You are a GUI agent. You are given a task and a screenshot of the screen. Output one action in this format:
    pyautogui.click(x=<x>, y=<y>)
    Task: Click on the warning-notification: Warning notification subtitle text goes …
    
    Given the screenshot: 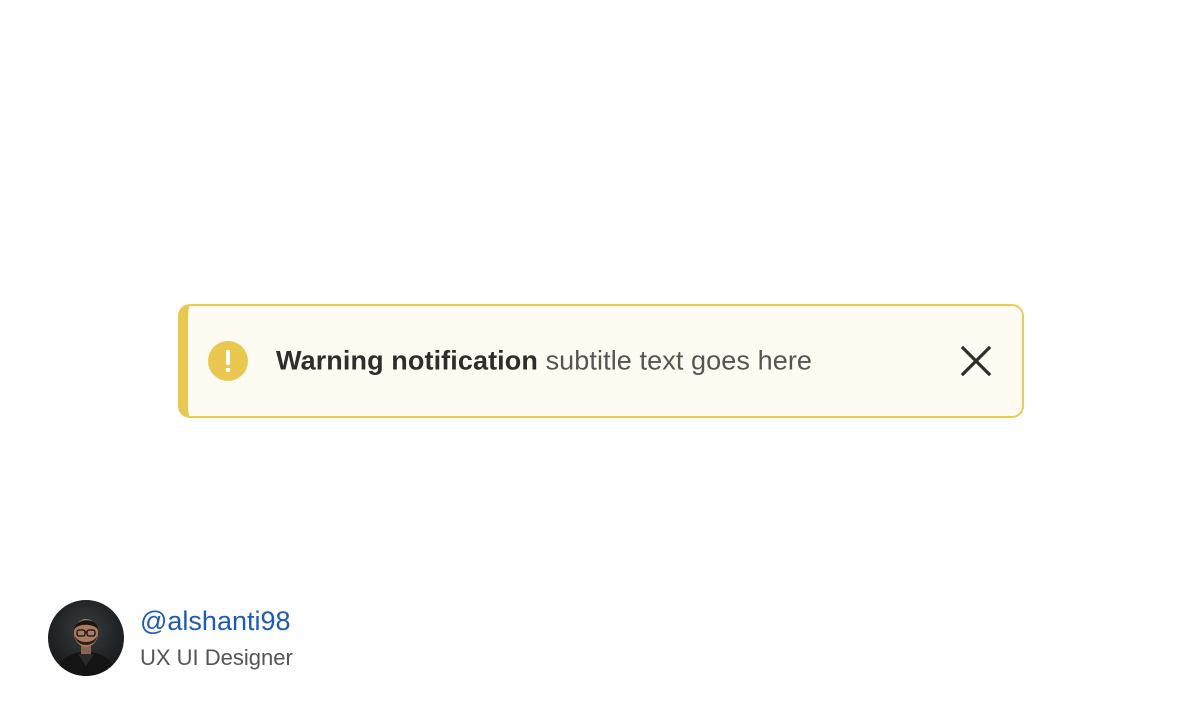 What is the action you would take?
    pyautogui.click(x=601, y=361)
    